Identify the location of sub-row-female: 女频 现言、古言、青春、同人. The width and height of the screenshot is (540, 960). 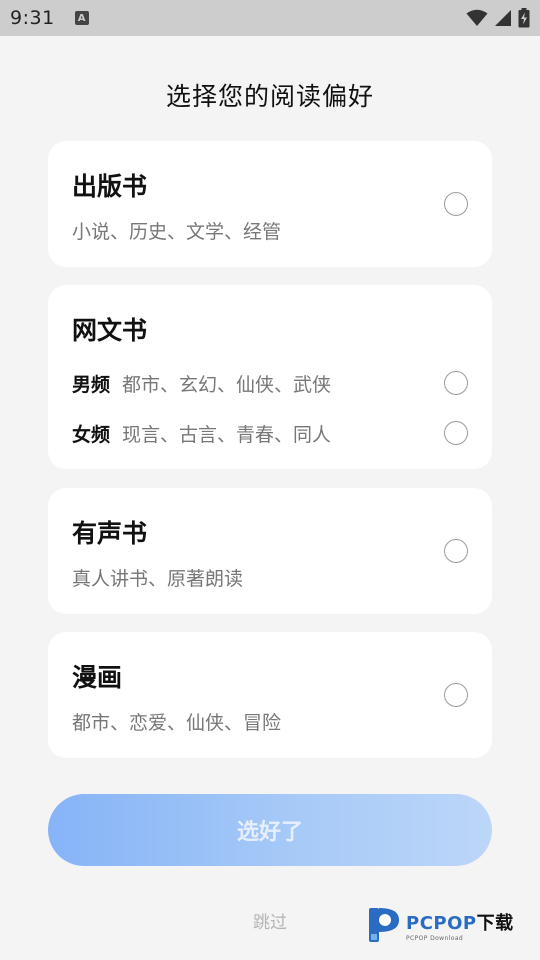
(270, 433).